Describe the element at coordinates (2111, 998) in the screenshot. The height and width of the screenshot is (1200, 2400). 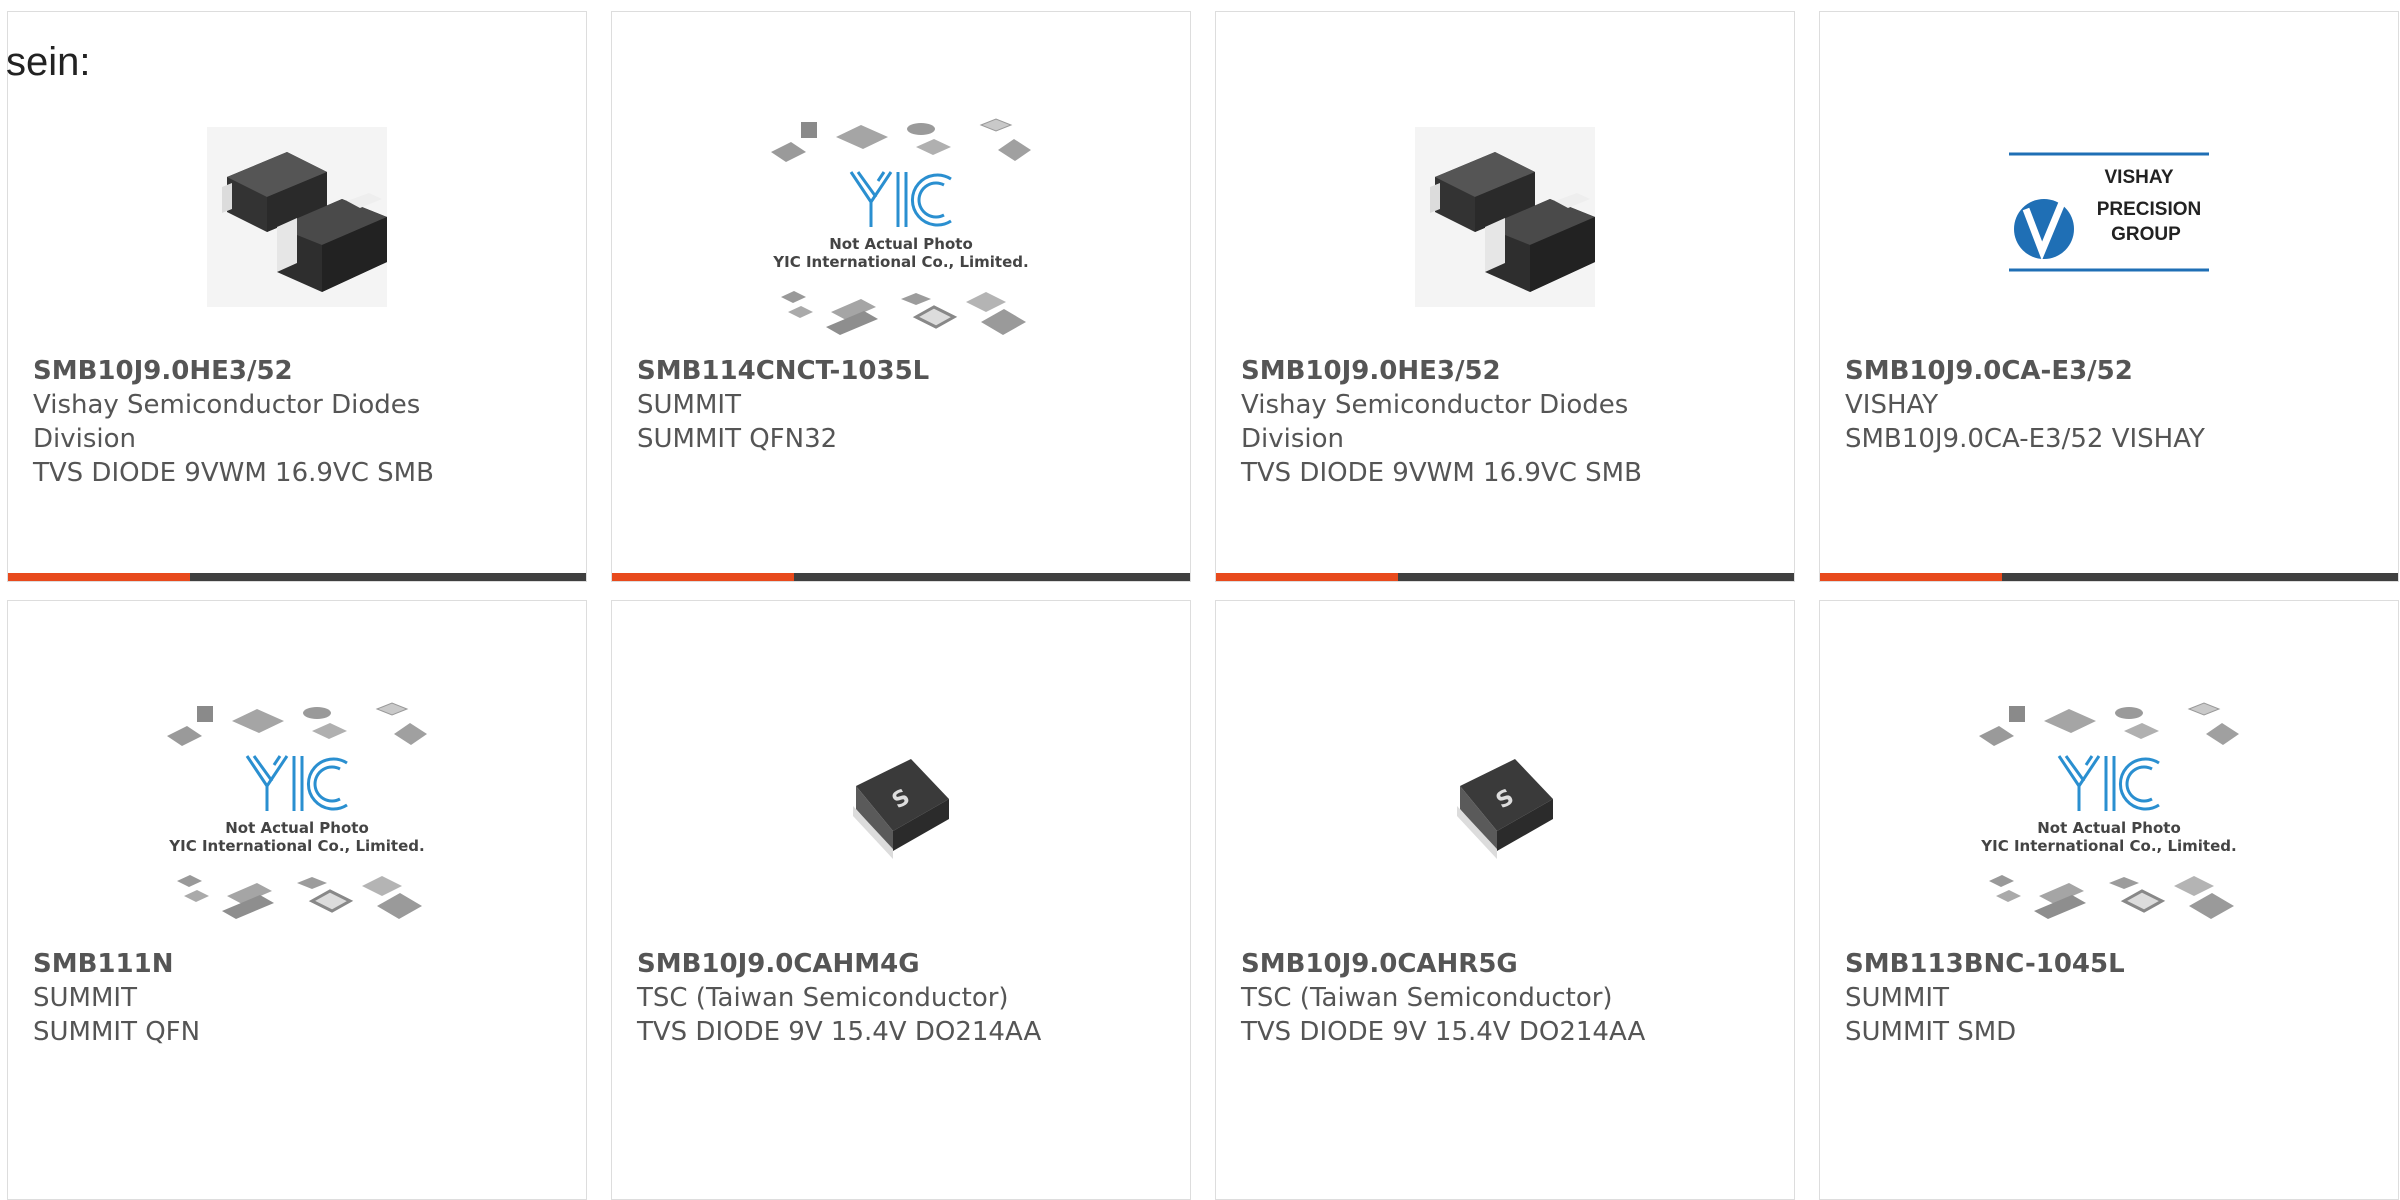
I see `product-info: SMB113BNC-1045L SUMMIT SUMMIT SMD` at that location.